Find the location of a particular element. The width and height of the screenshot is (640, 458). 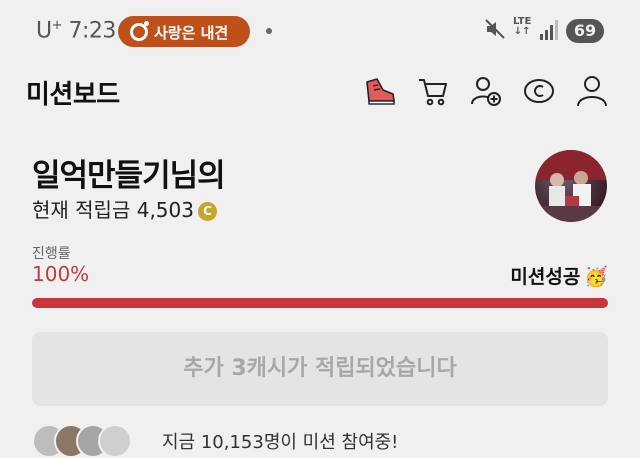

add-friend-icon is located at coordinates (486, 91).